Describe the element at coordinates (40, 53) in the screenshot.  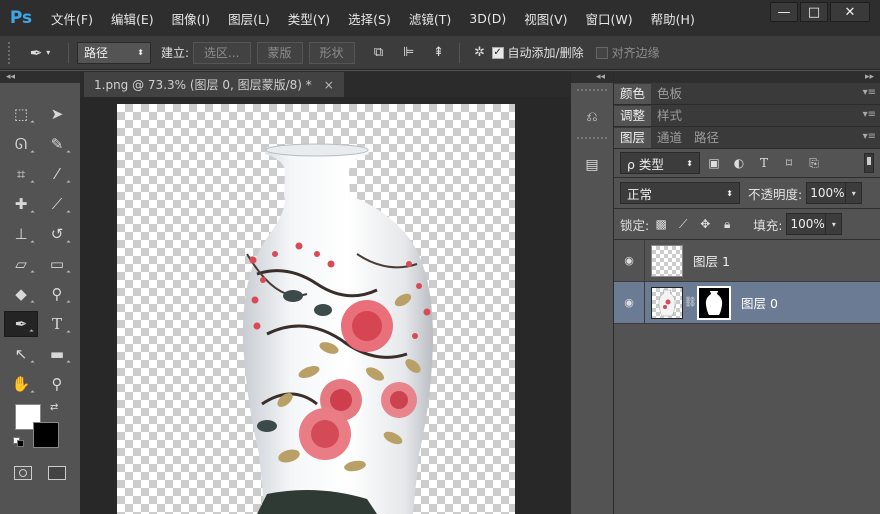
I see `pen-tool-preset-icon: ✒ ▾` at that location.